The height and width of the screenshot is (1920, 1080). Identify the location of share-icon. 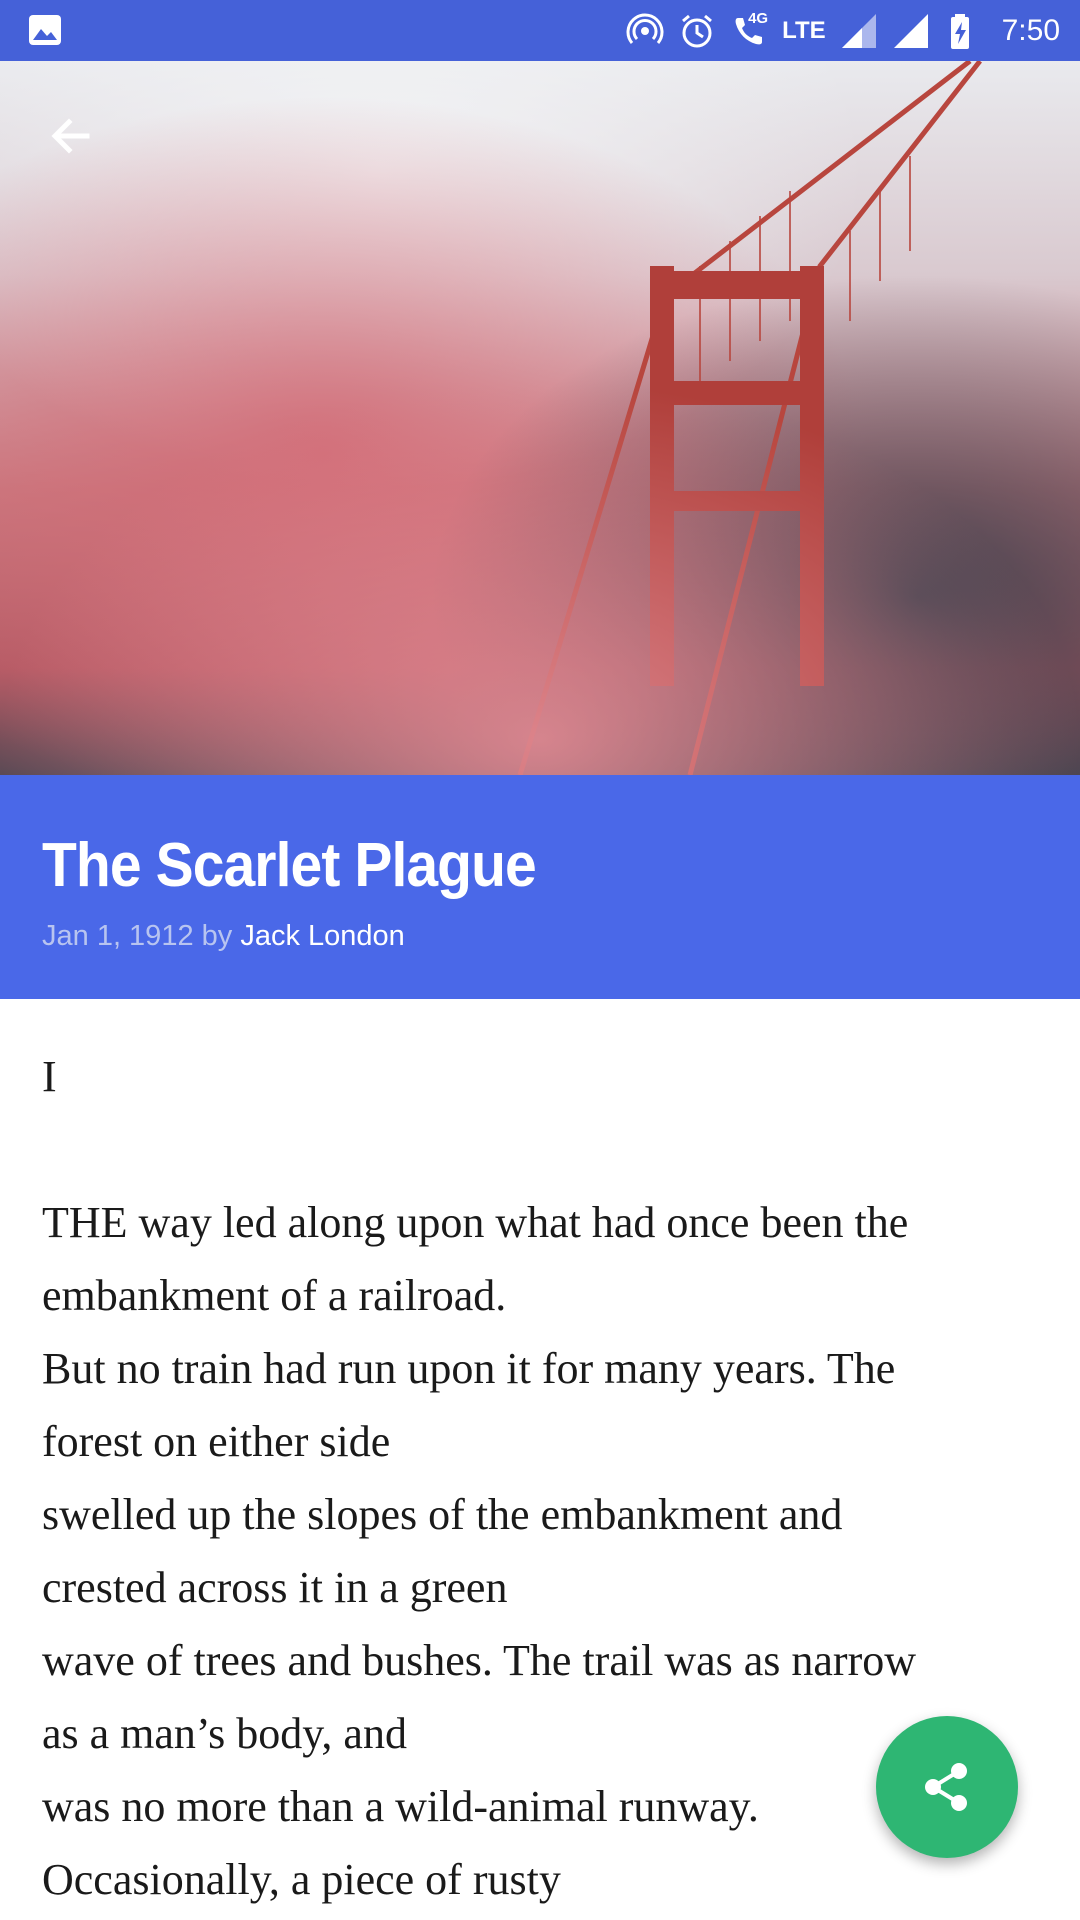
(946, 1787).